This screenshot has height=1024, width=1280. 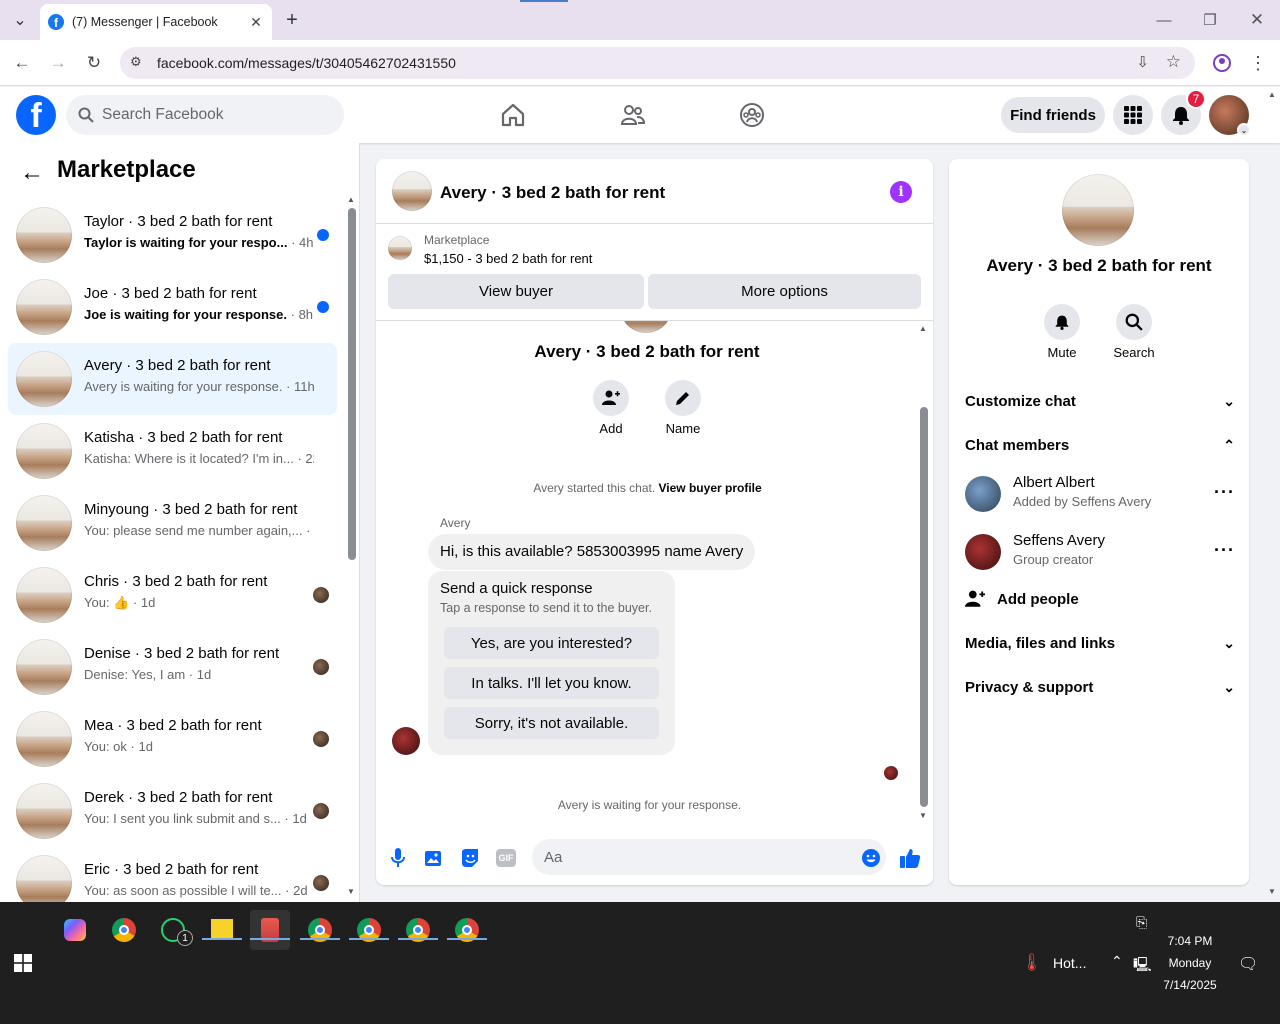 I want to click on back-icon: ←, so click(x=22, y=63).